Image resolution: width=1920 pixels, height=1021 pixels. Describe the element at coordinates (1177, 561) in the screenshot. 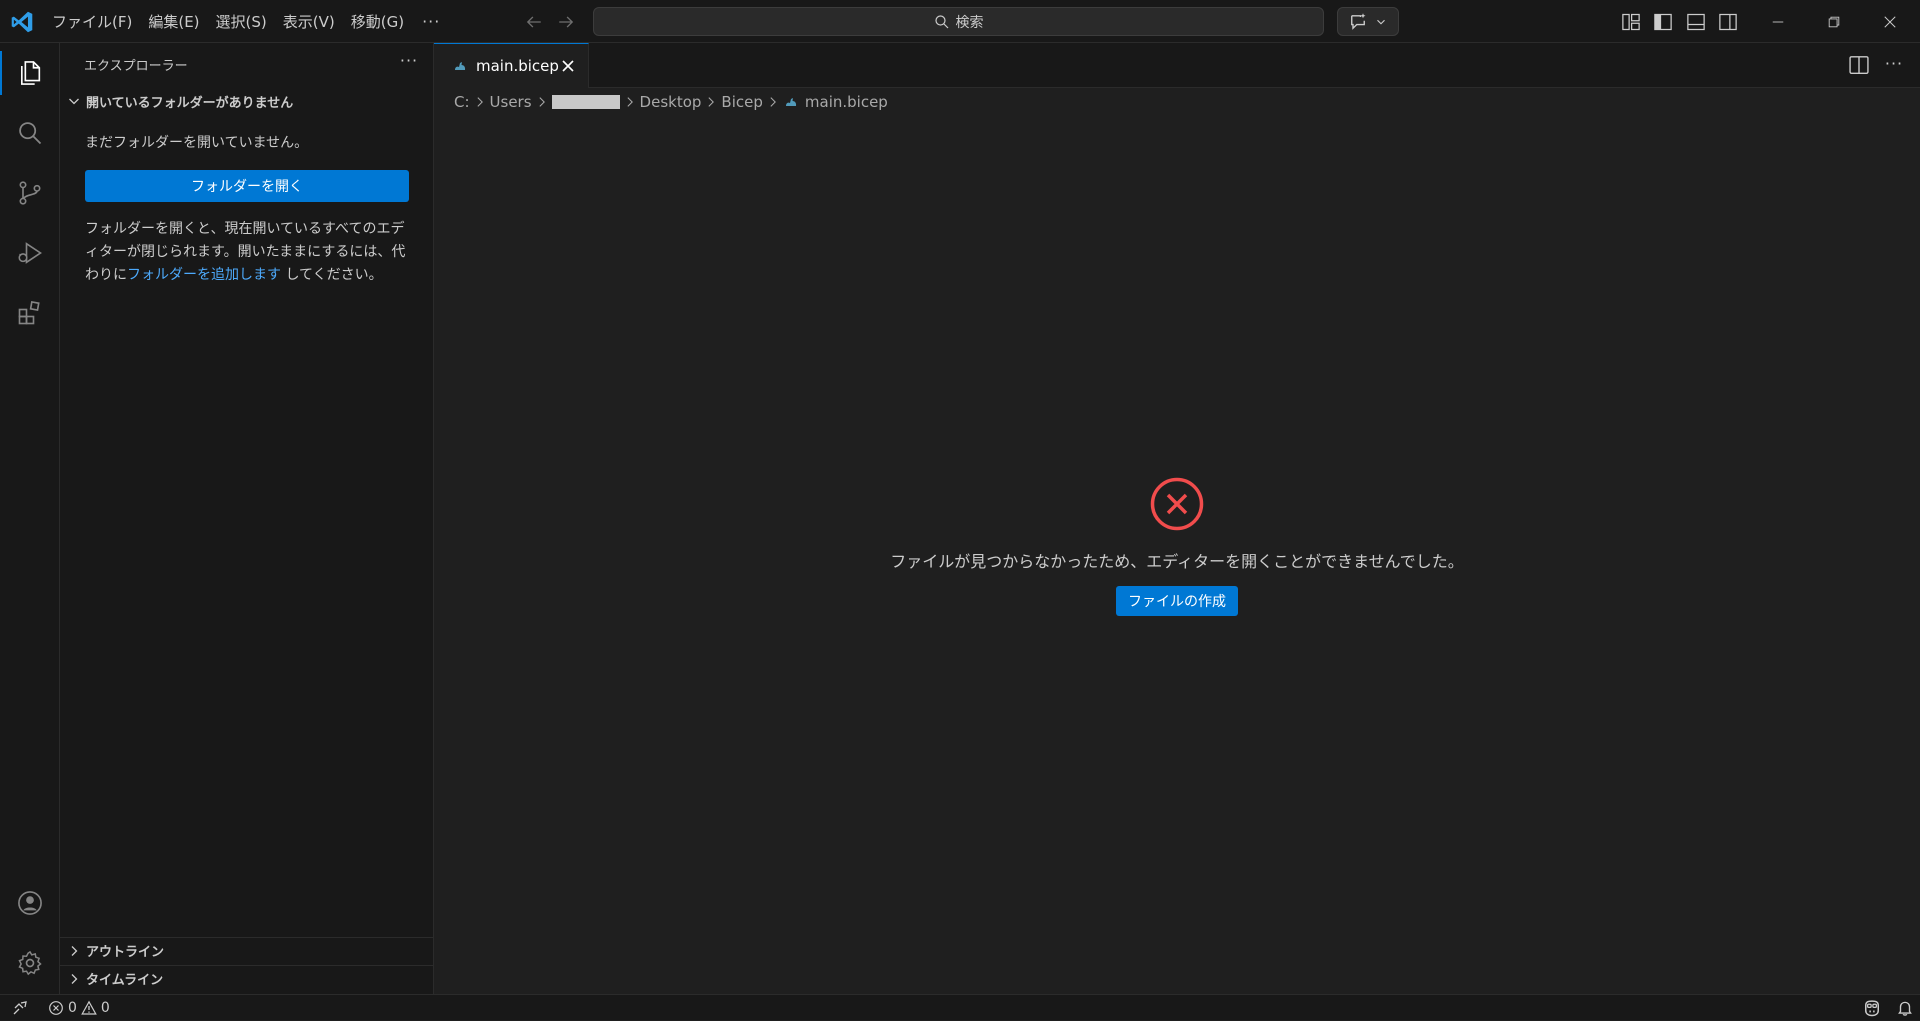

I see `error-message: ファイルが見つからなかったため、エディターを開くことができませんでした。` at that location.